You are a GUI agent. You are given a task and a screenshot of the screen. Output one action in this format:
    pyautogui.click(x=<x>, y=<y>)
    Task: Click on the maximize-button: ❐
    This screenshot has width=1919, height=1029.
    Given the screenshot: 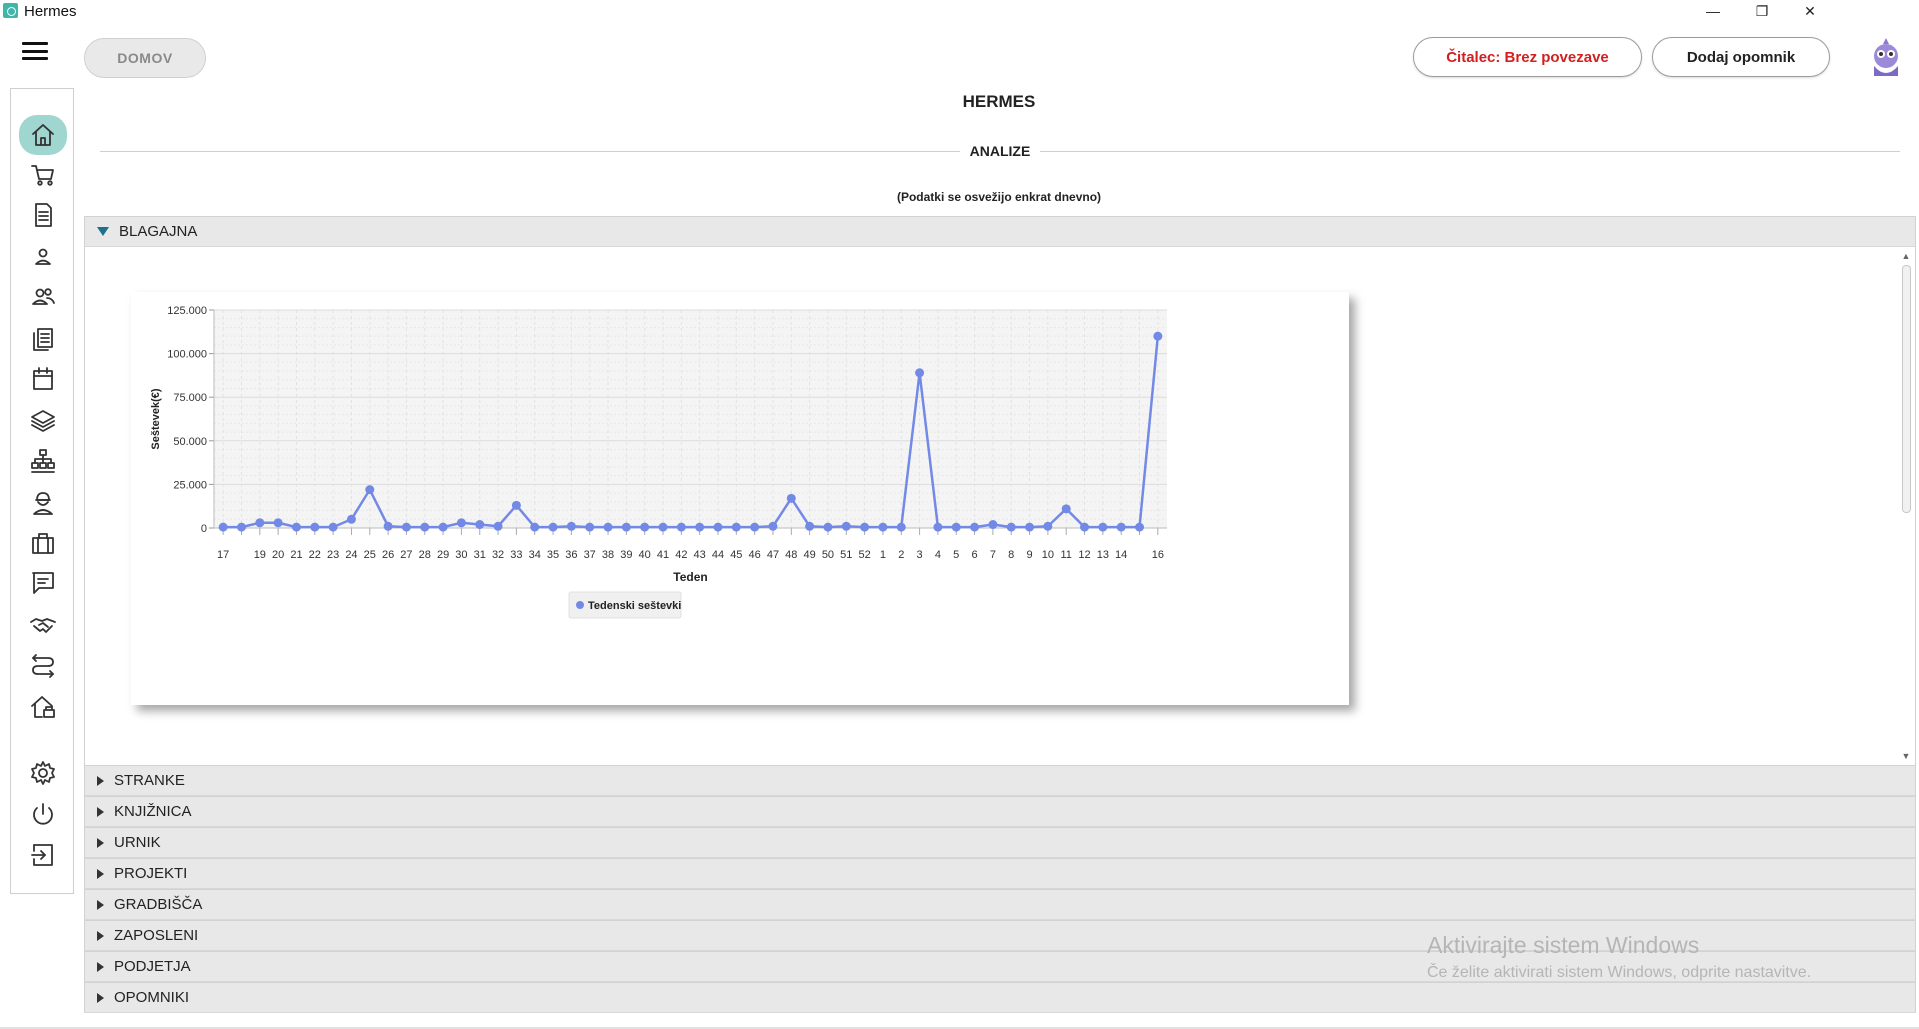 What is the action you would take?
    pyautogui.click(x=1762, y=11)
    